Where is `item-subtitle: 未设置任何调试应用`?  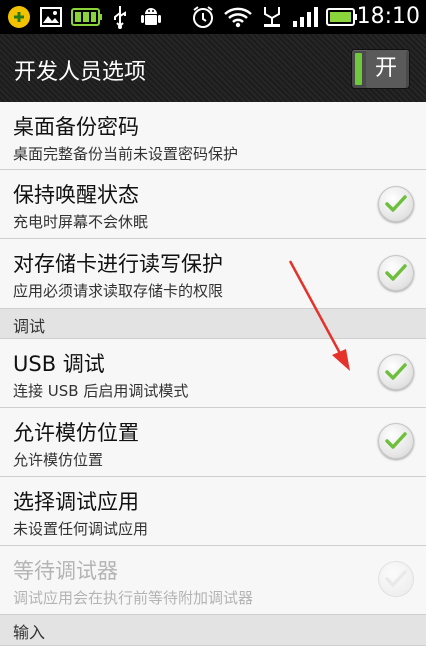
item-subtitle: 未设置任何调试应用 is located at coordinates (81, 529).